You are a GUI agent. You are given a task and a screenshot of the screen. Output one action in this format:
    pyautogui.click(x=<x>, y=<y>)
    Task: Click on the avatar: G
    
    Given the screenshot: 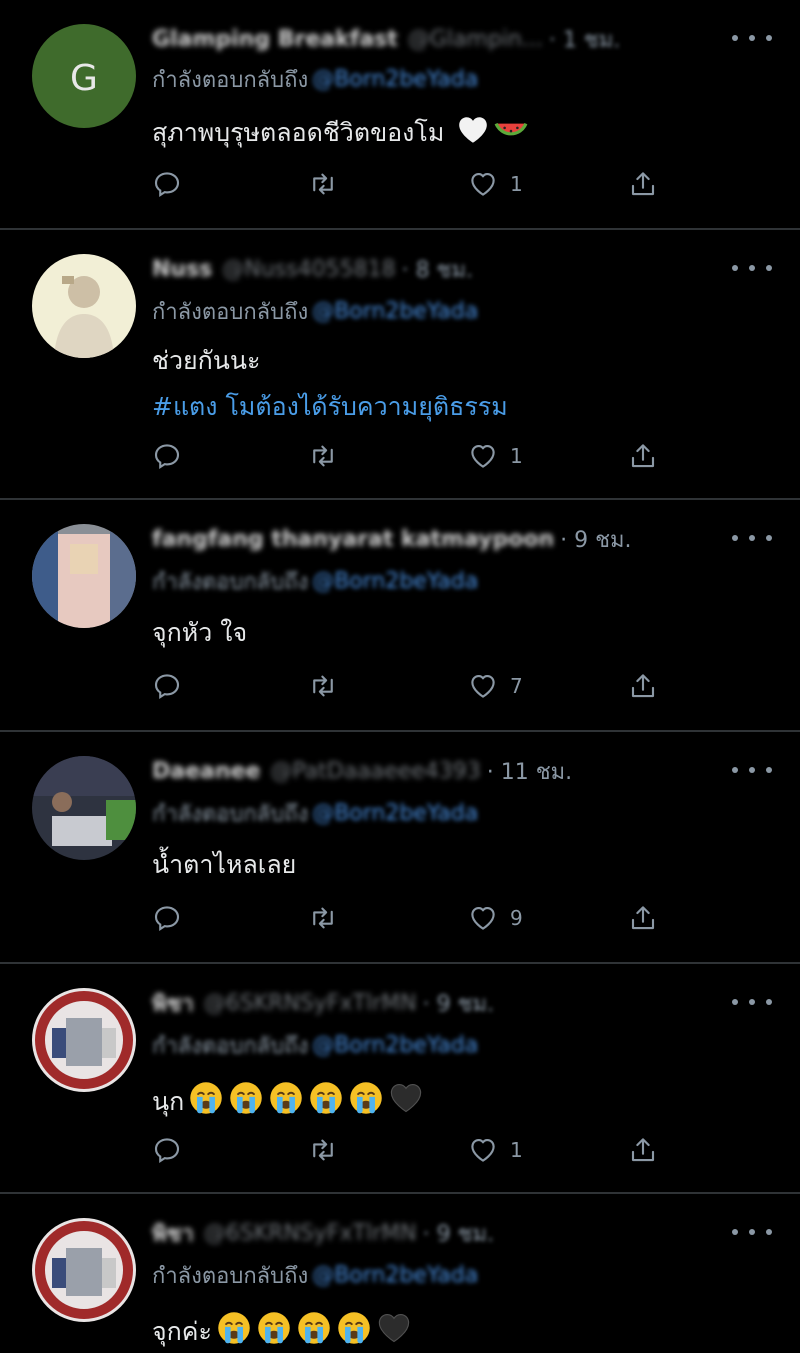 What is the action you would take?
    pyautogui.click(x=84, y=76)
    